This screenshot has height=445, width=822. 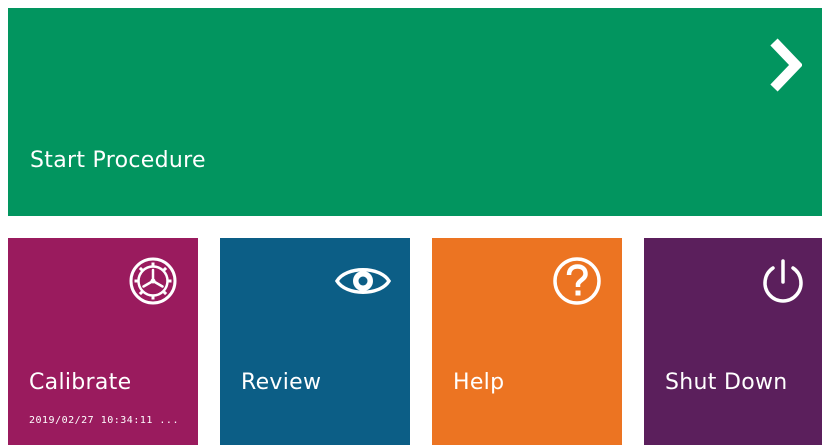 I want to click on shut-down-button: Shut Down, so click(x=733, y=341).